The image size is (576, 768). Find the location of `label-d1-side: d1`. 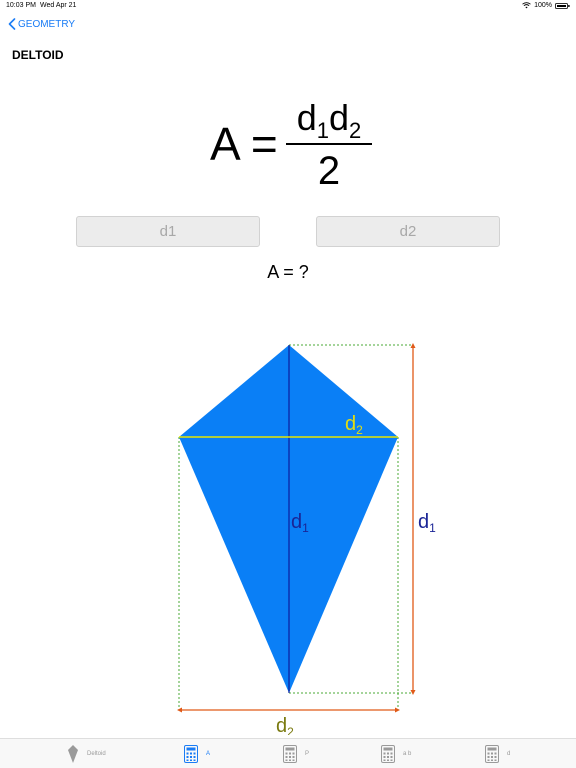

label-d1-side: d1 is located at coordinates (427, 523).